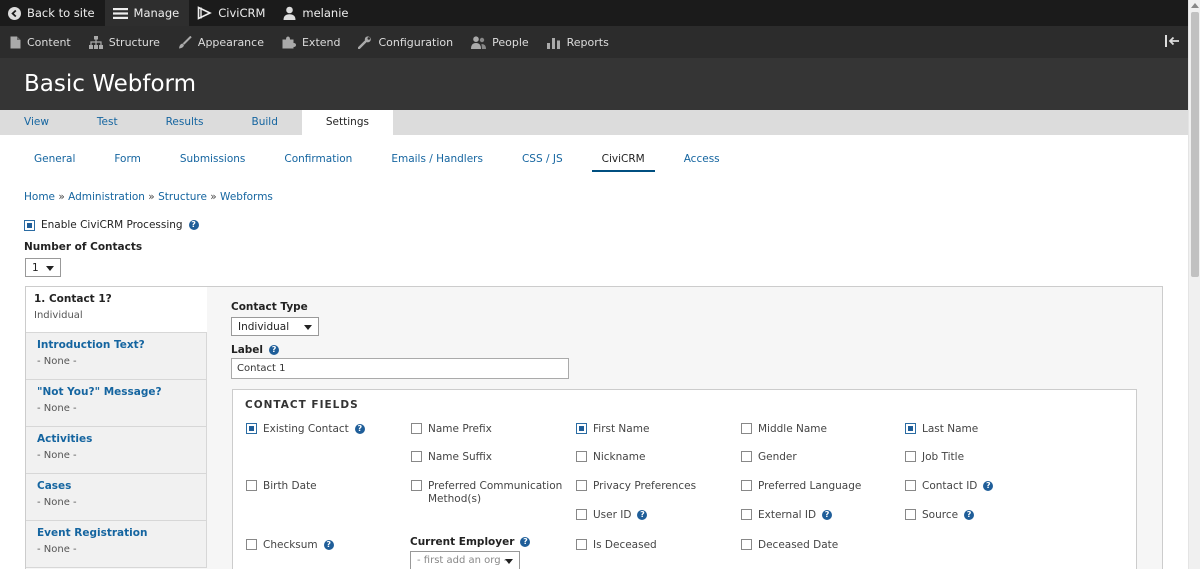 The height and width of the screenshot is (569, 1200). Describe the element at coordinates (934, 457) in the screenshot. I see `field-job-title: Job Title` at that location.